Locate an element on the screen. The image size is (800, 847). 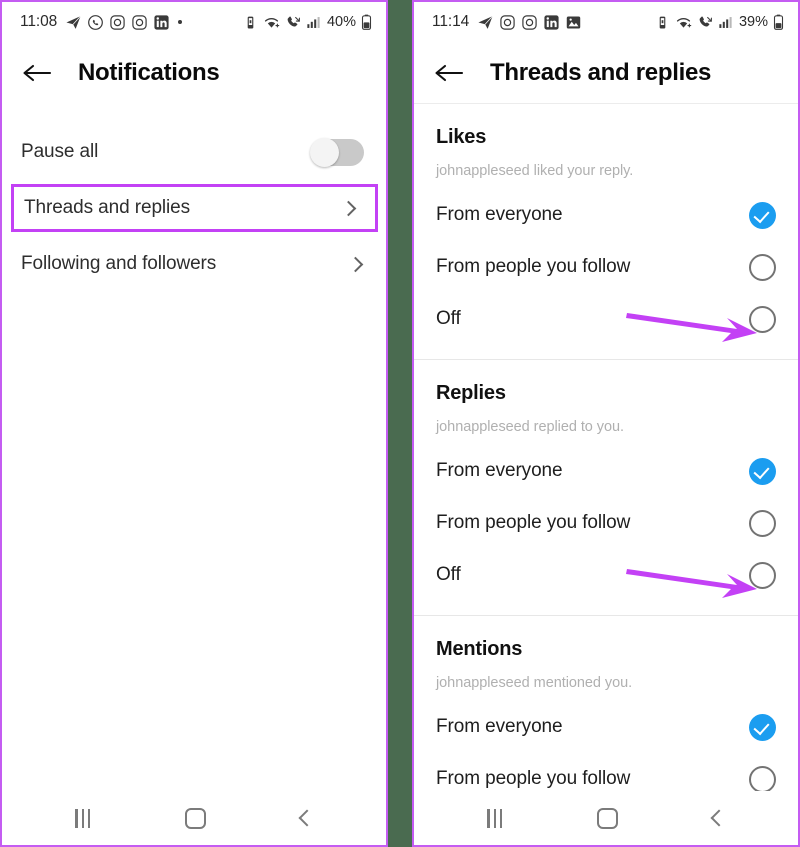
status-bar-right-cluster: 39% is located at coordinates (719, 22).